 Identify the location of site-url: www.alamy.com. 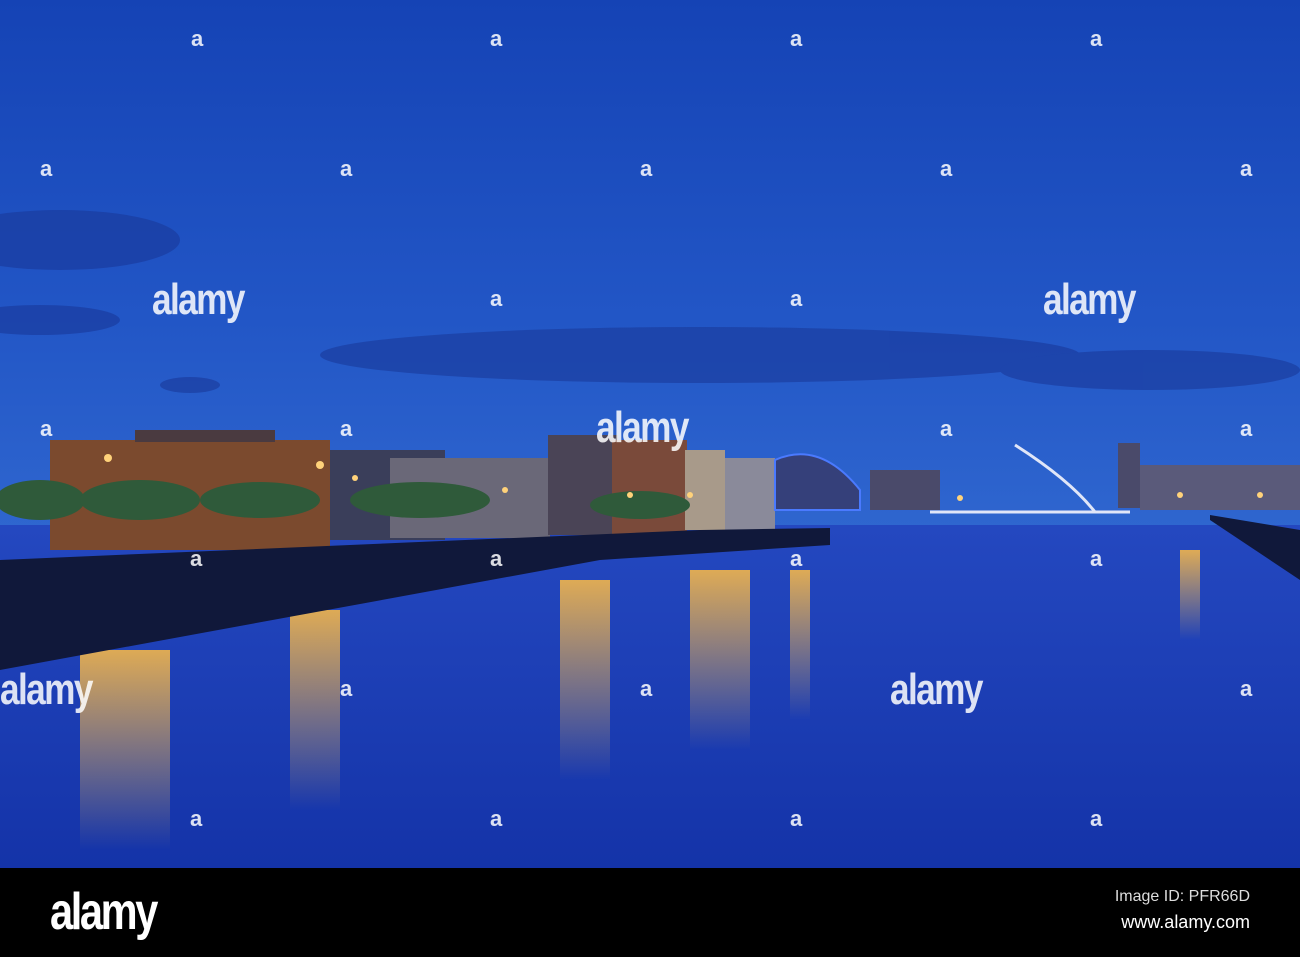
(1185, 922).